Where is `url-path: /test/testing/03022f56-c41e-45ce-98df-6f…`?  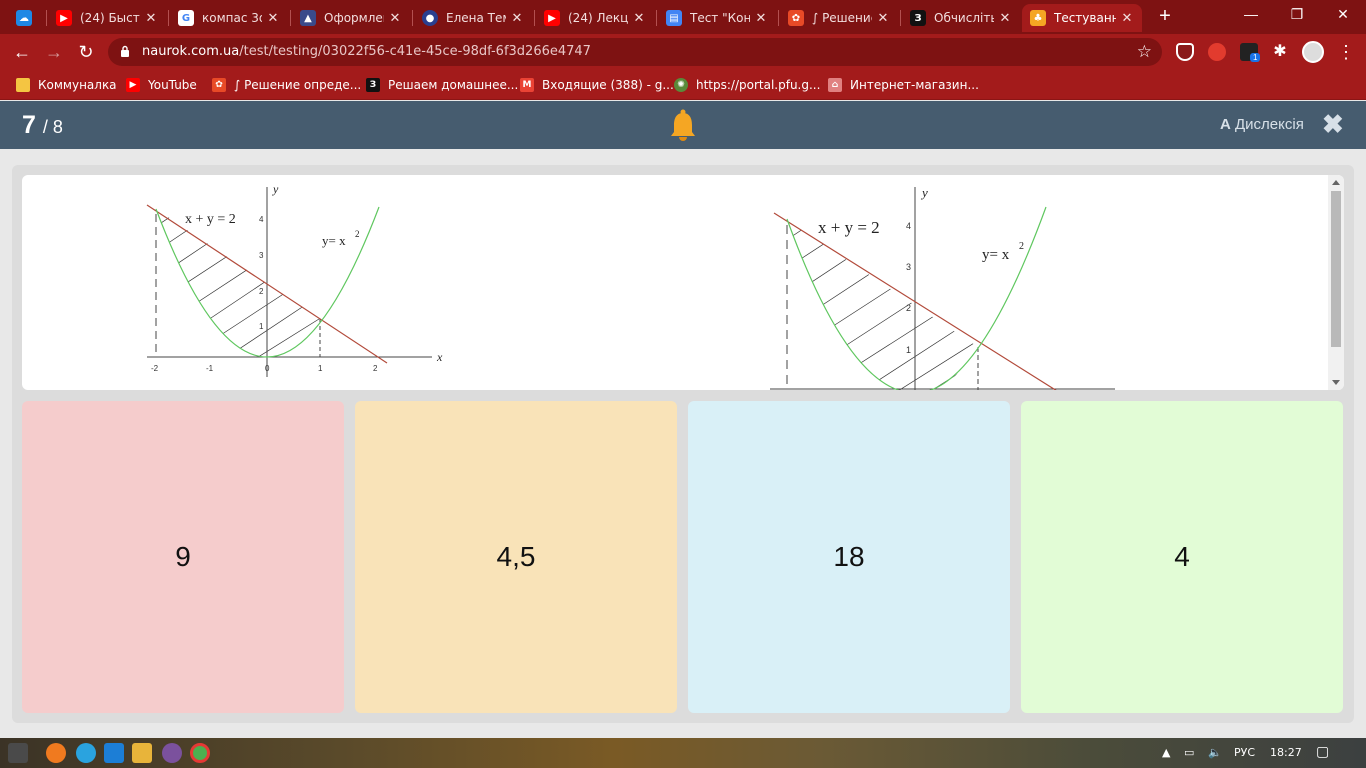 url-path: /test/testing/03022f56-c41e-45ce-98df-6f… is located at coordinates (415, 51).